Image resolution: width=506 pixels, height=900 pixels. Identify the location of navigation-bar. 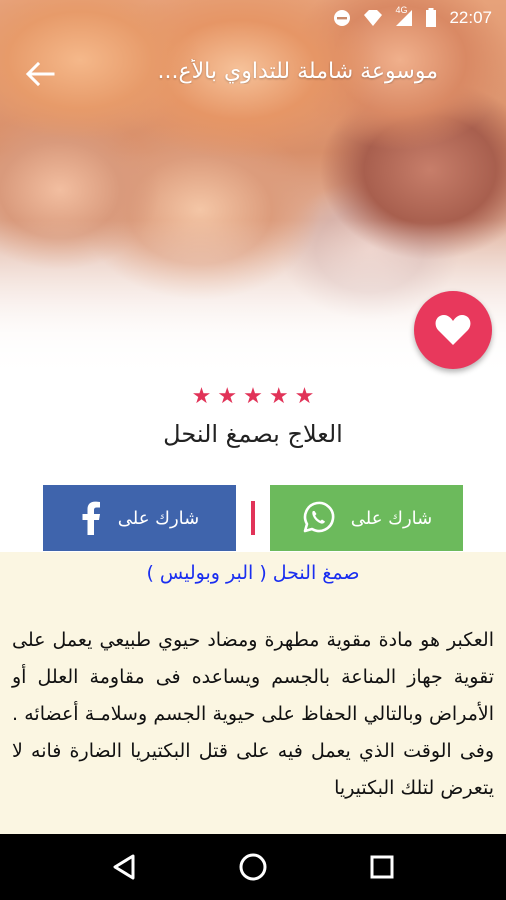
(253, 867).